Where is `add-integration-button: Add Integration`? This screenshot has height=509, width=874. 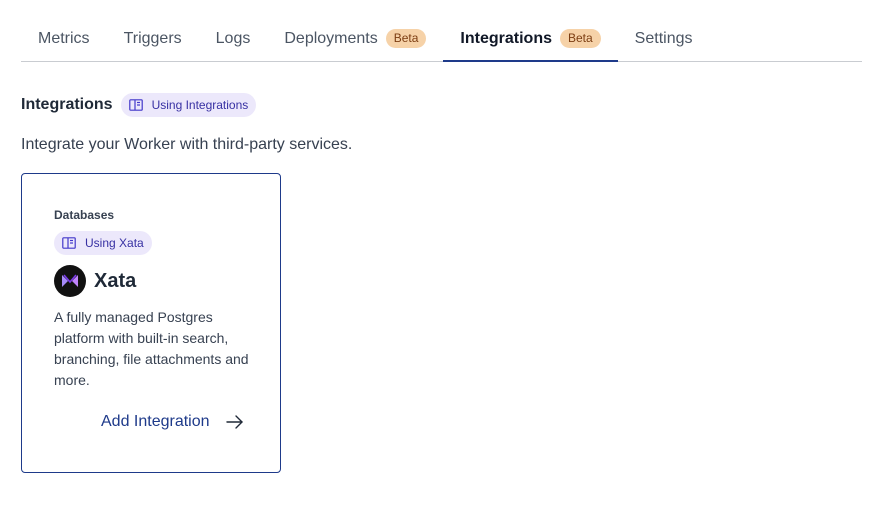 add-integration-button: Add Integration is located at coordinates (172, 422).